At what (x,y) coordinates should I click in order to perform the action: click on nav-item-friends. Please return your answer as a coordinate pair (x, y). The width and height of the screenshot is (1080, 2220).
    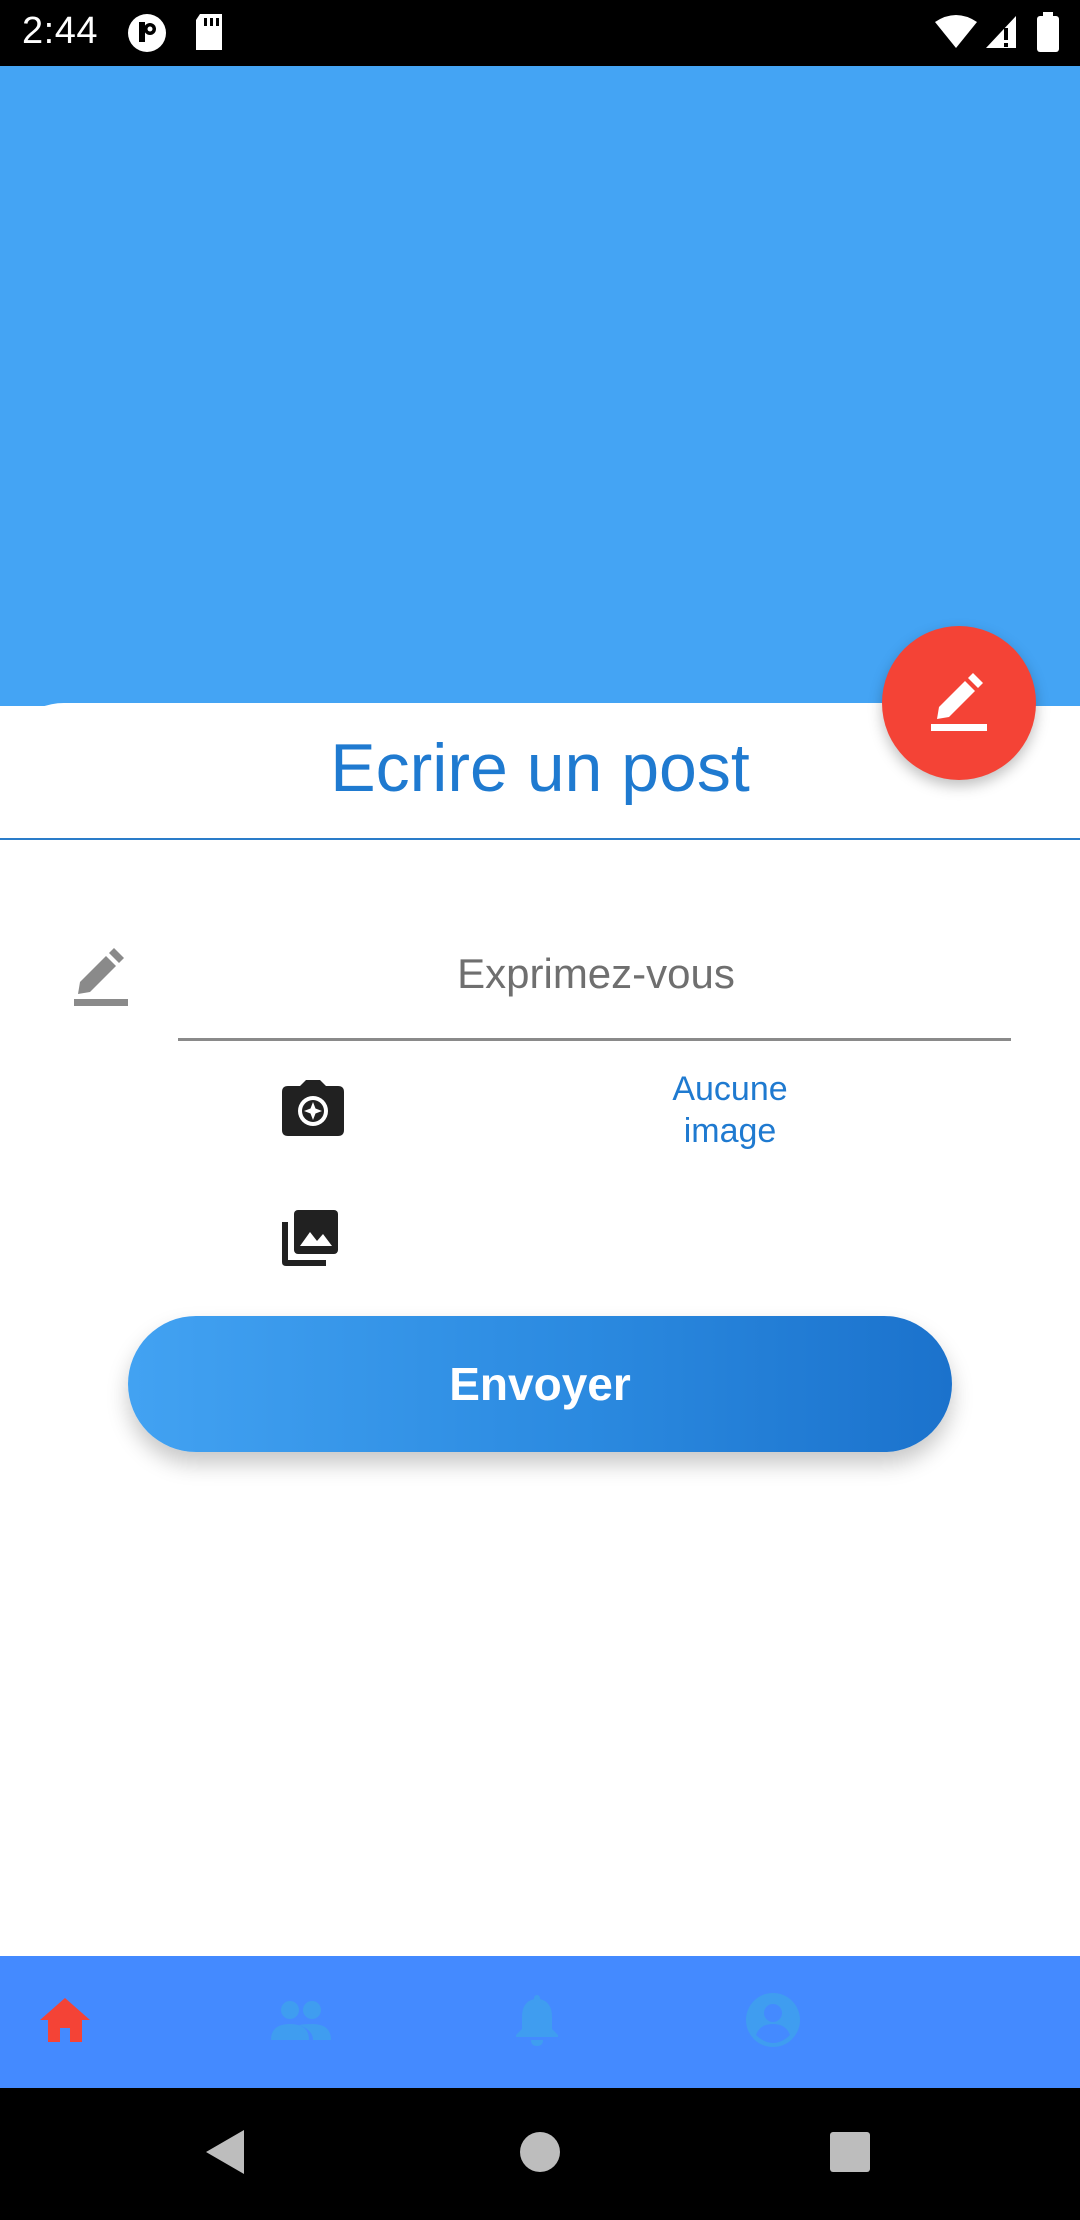
    Looking at the image, I should click on (301, 2022).